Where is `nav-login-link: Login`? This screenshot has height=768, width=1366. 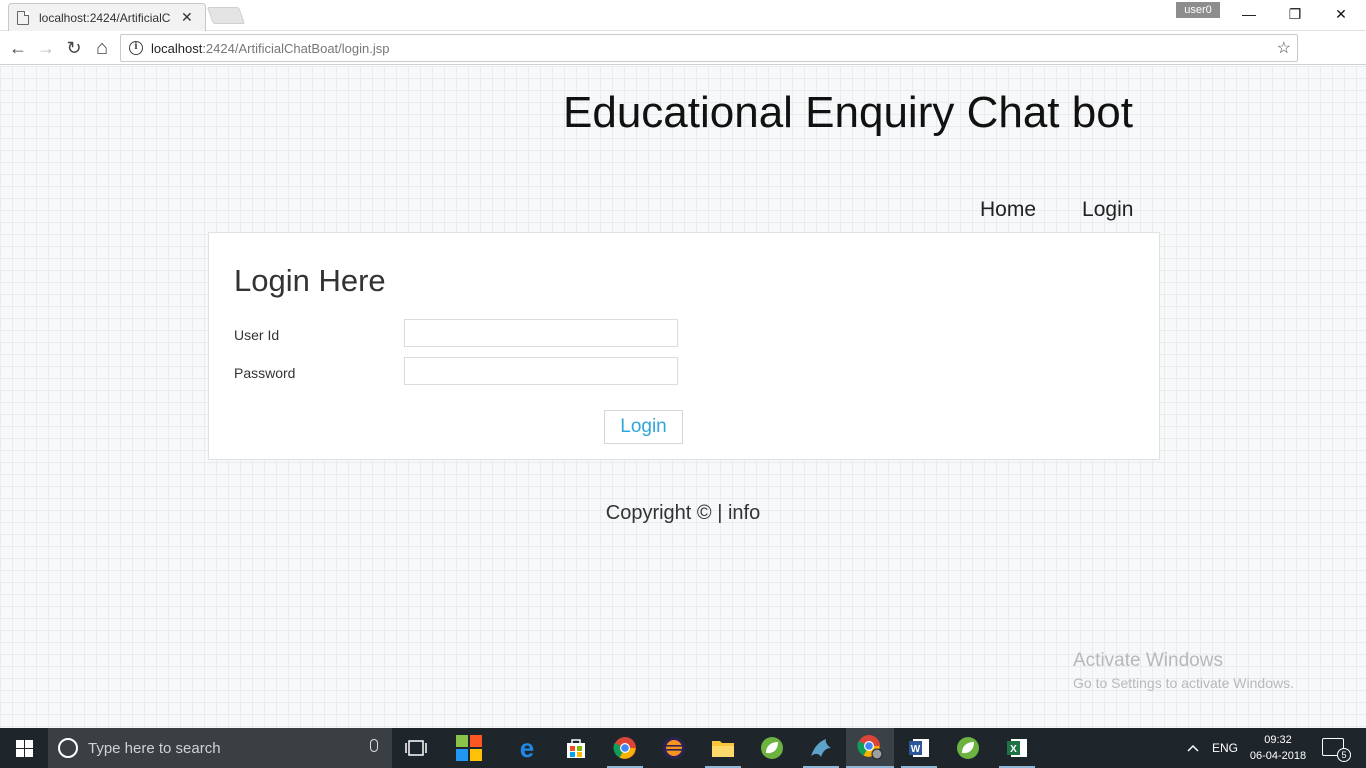
nav-login-link: Login is located at coordinates (1107, 210).